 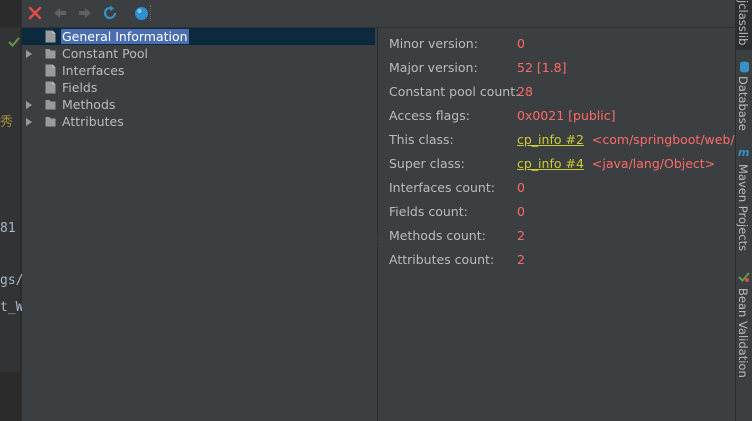 What do you see at coordinates (198, 87) in the screenshot?
I see `tree-item-fields: Fields` at bounding box center [198, 87].